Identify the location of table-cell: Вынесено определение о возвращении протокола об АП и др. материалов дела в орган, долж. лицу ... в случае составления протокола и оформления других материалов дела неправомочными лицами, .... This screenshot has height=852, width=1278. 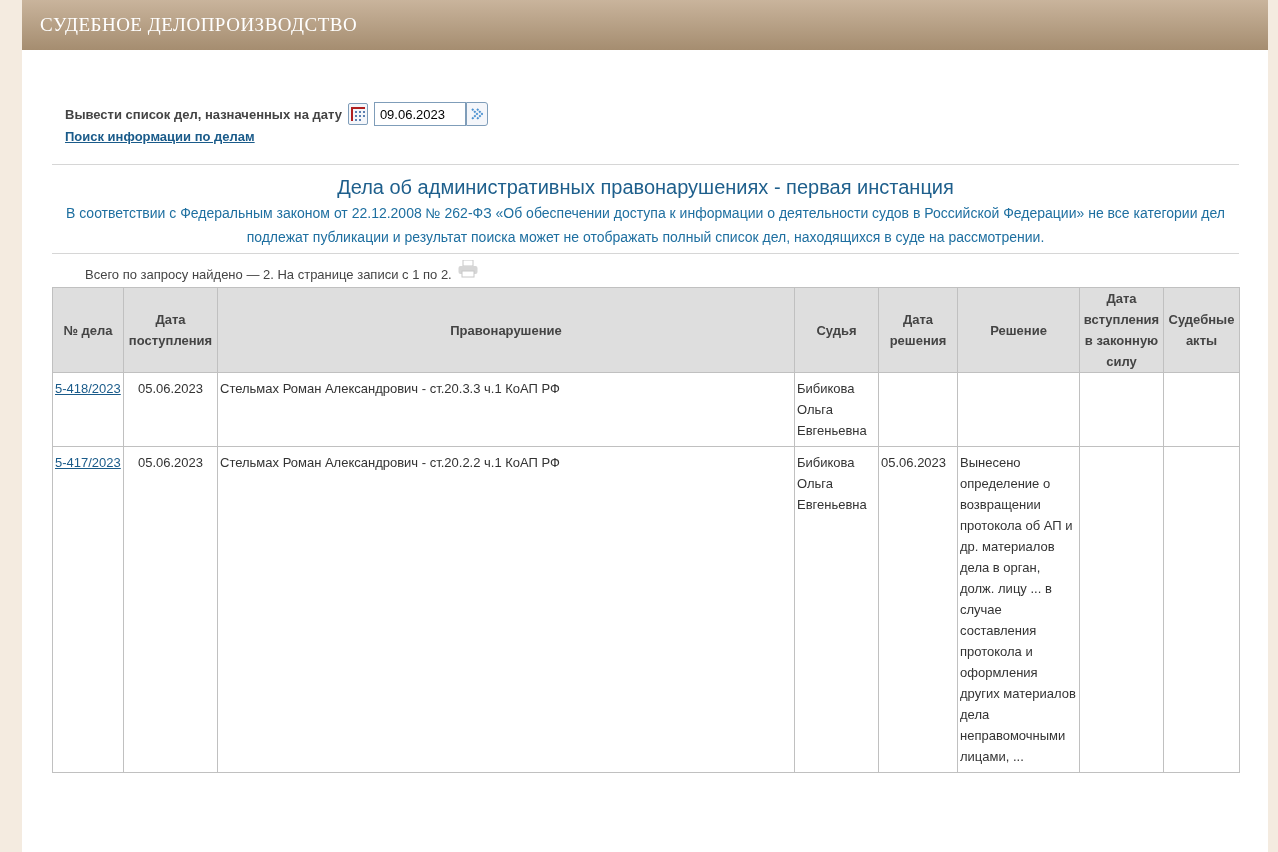
(1018, 609).